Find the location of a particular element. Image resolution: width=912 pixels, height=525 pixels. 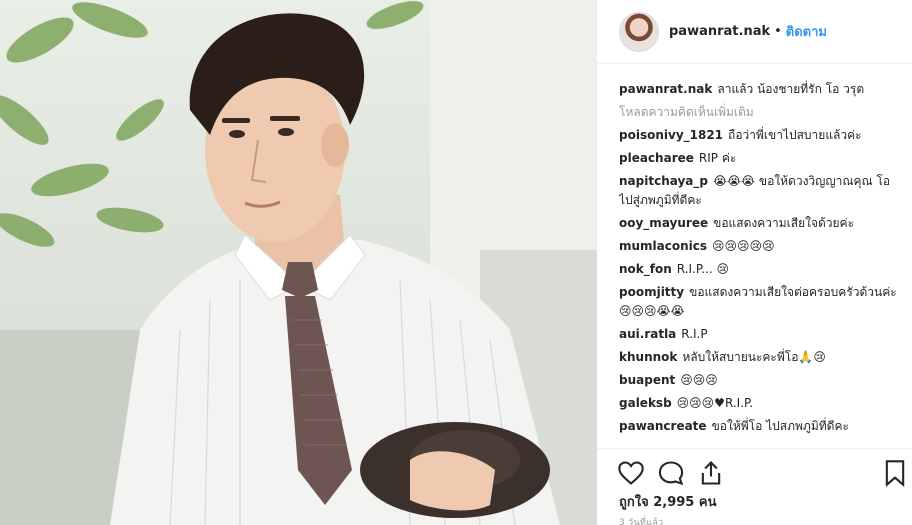

author-username: pawanrat.nak is located at coordinates (719, 31).